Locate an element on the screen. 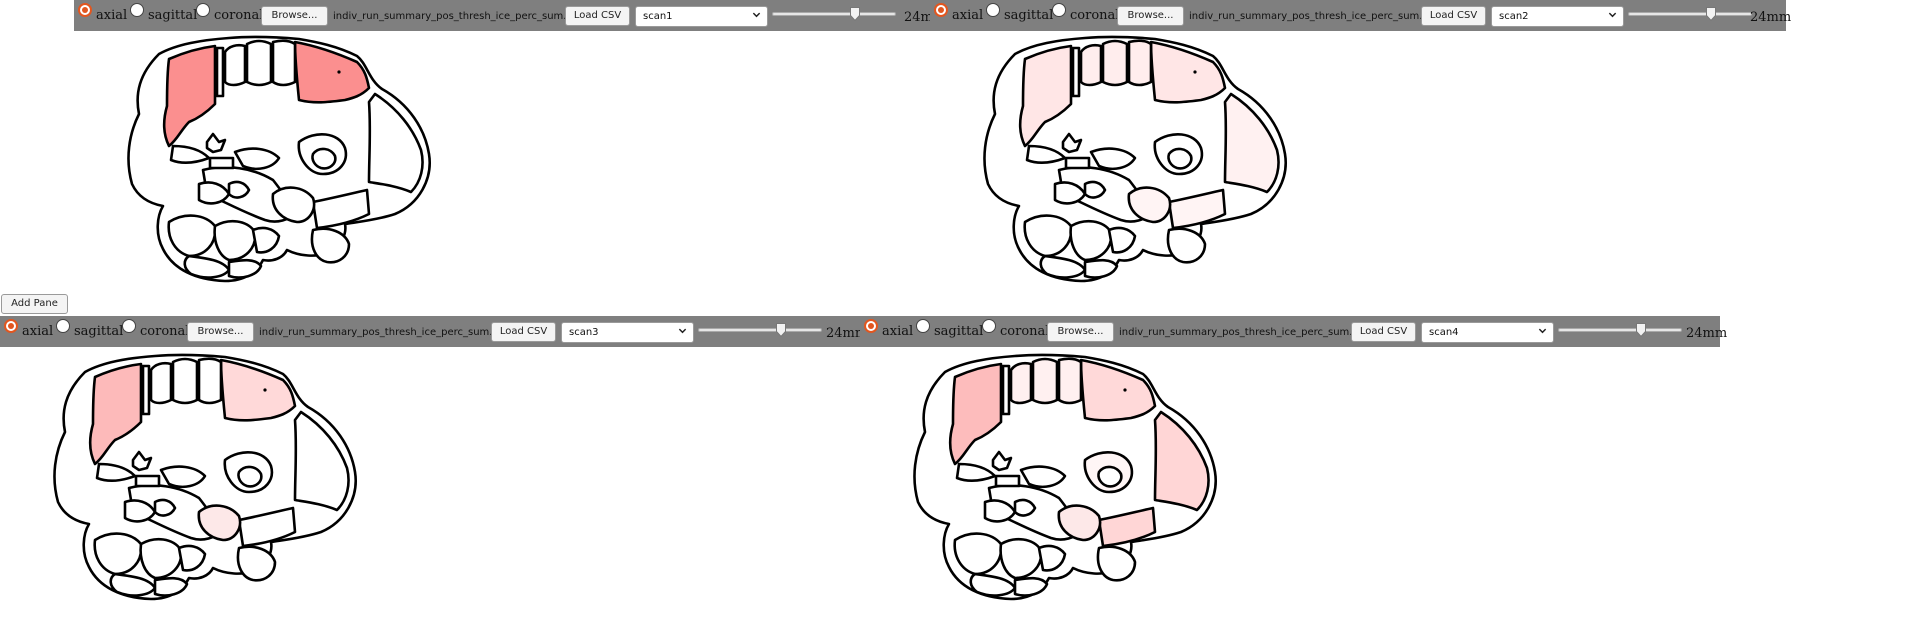 This screenshot has height=623, width=1908. scan-select-value: scan2 is located at coordinates (1514, 16).